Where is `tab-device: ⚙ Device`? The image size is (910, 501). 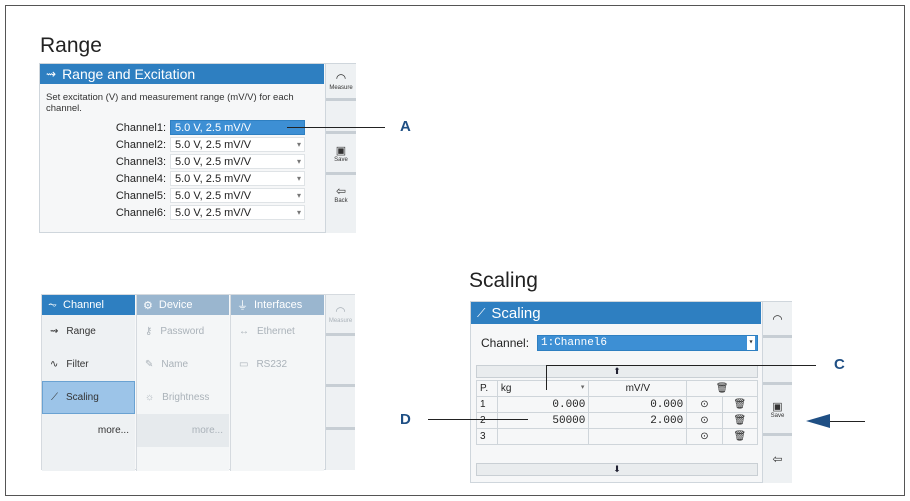
tab-device: ⚙ Device is located at coordinates (183, 305).